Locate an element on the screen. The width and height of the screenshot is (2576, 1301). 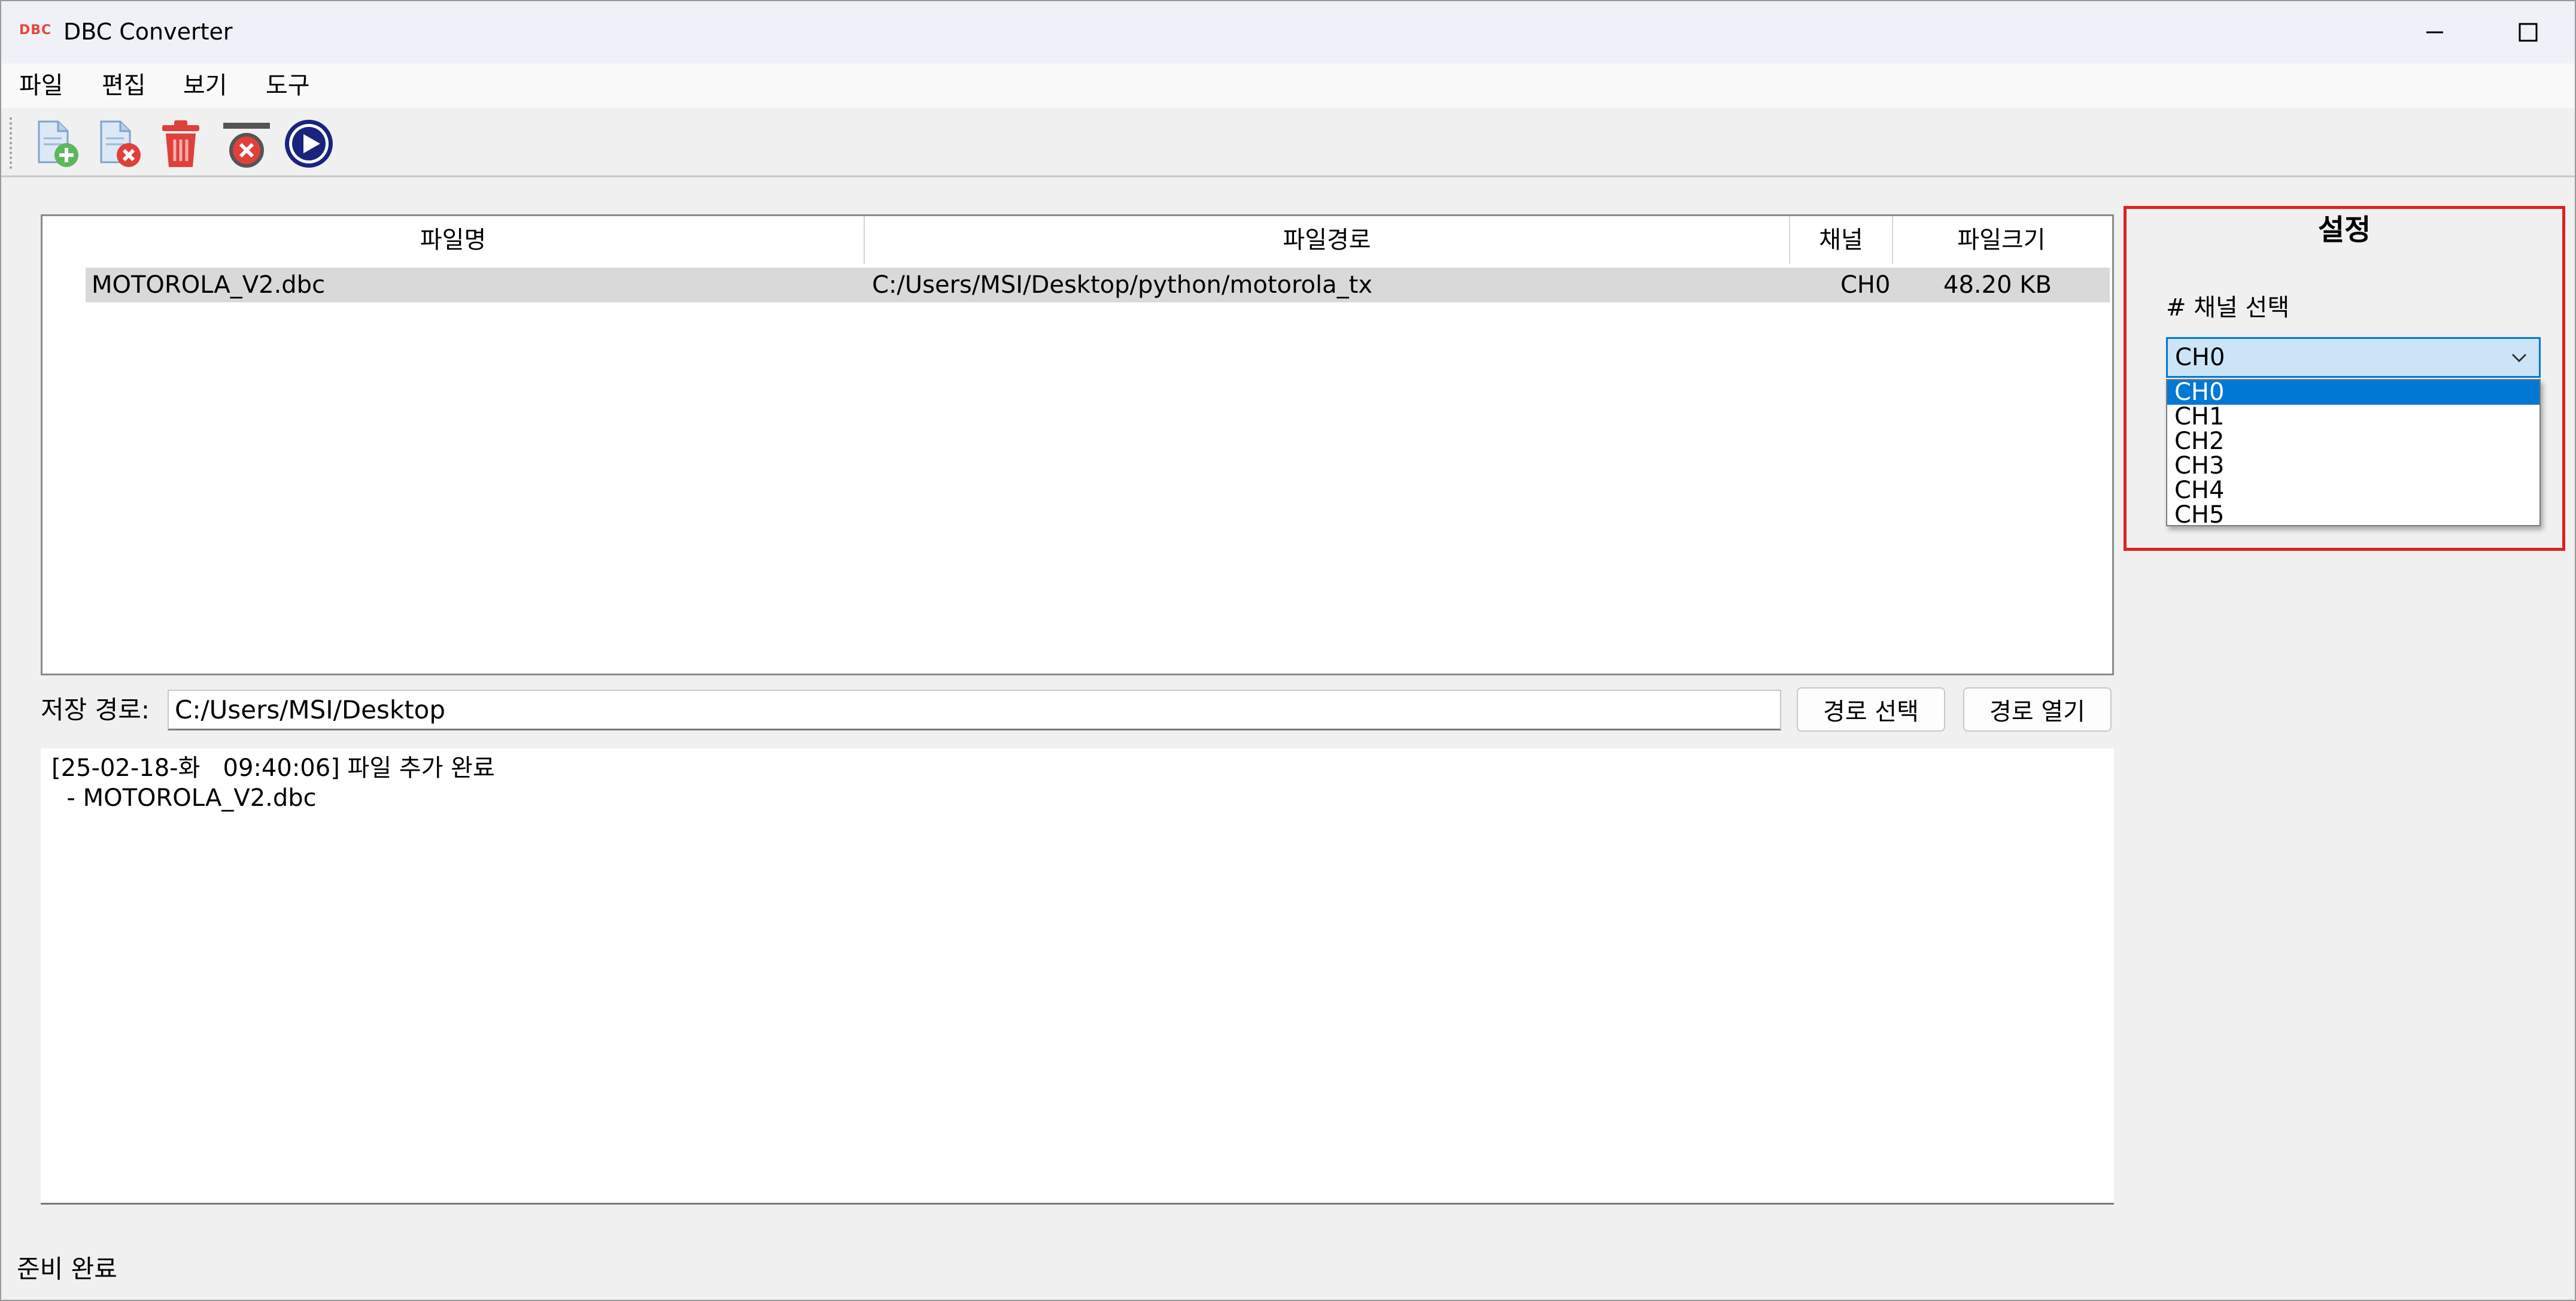
channel-option-ch1: CH1 is located at coordinates (2353, 417).